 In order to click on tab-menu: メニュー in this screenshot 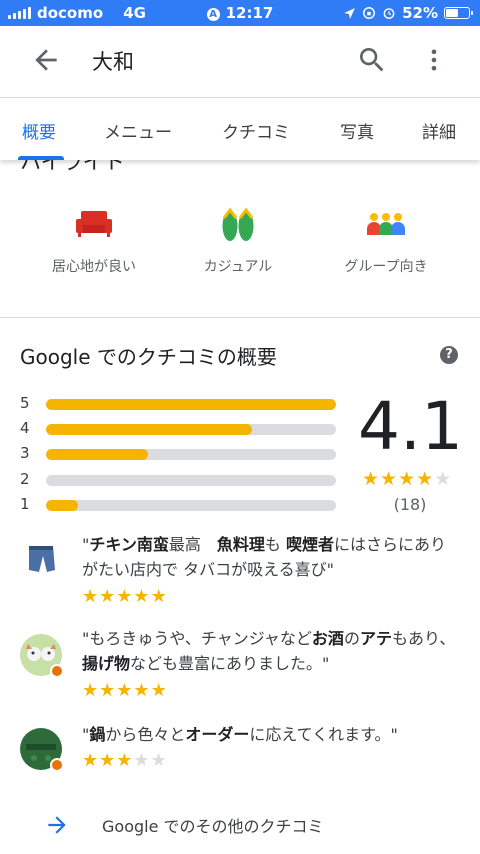, I will do `click(138, 130)`.